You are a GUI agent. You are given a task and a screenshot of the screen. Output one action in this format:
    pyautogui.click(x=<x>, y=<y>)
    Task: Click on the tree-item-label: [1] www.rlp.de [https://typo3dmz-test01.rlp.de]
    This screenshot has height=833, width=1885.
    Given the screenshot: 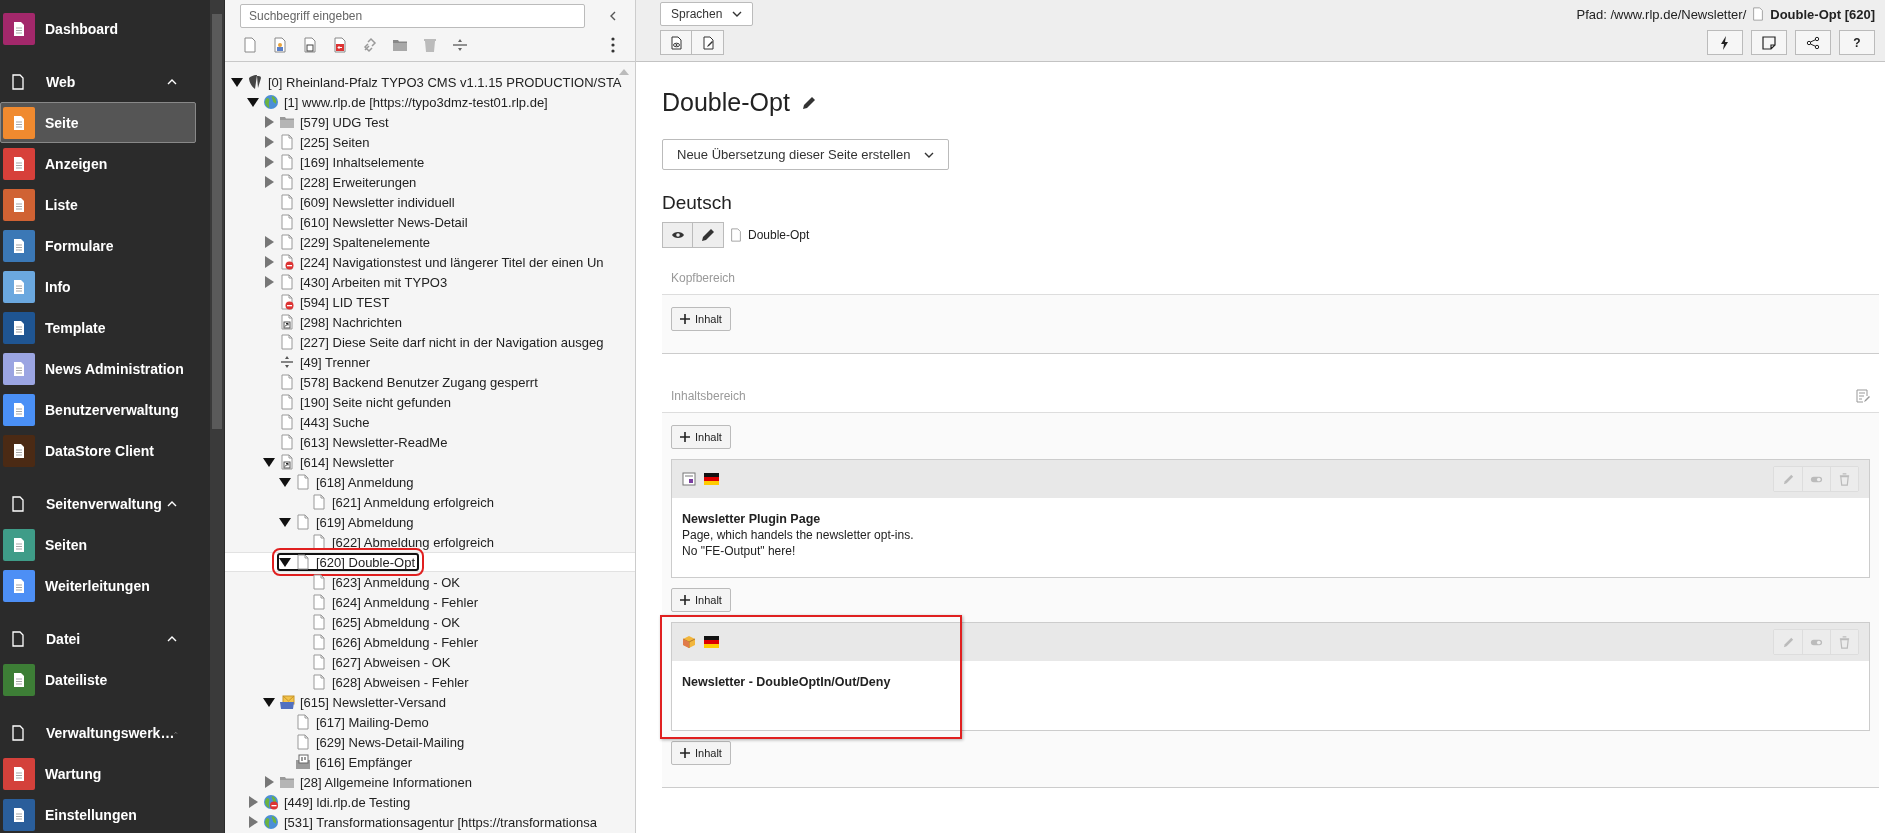 What is the action you would take?
    pyautogui.click(x=416, y=102)
    